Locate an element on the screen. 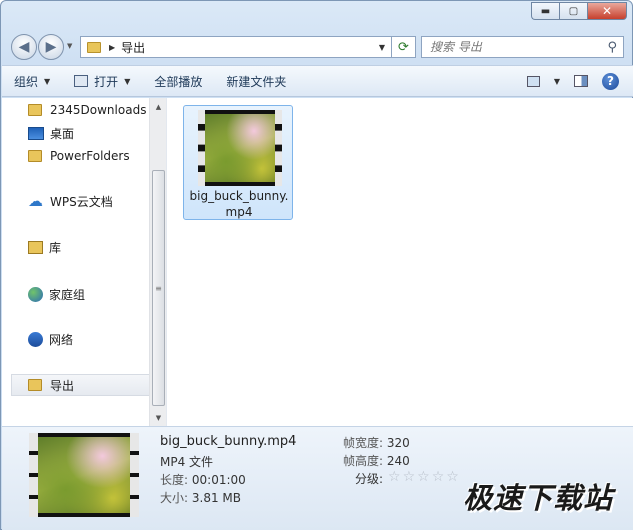 This screenshot has width=633, height=530. homegroup-icon is located at coordinates (35, 294).